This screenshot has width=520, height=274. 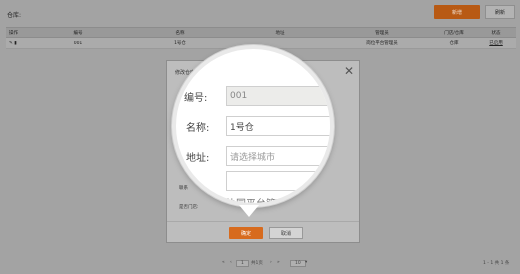 What do you see at coordinates (280, 33) in the screenshot?
I see `header-address: 地址` at bounding box center [280, 33].